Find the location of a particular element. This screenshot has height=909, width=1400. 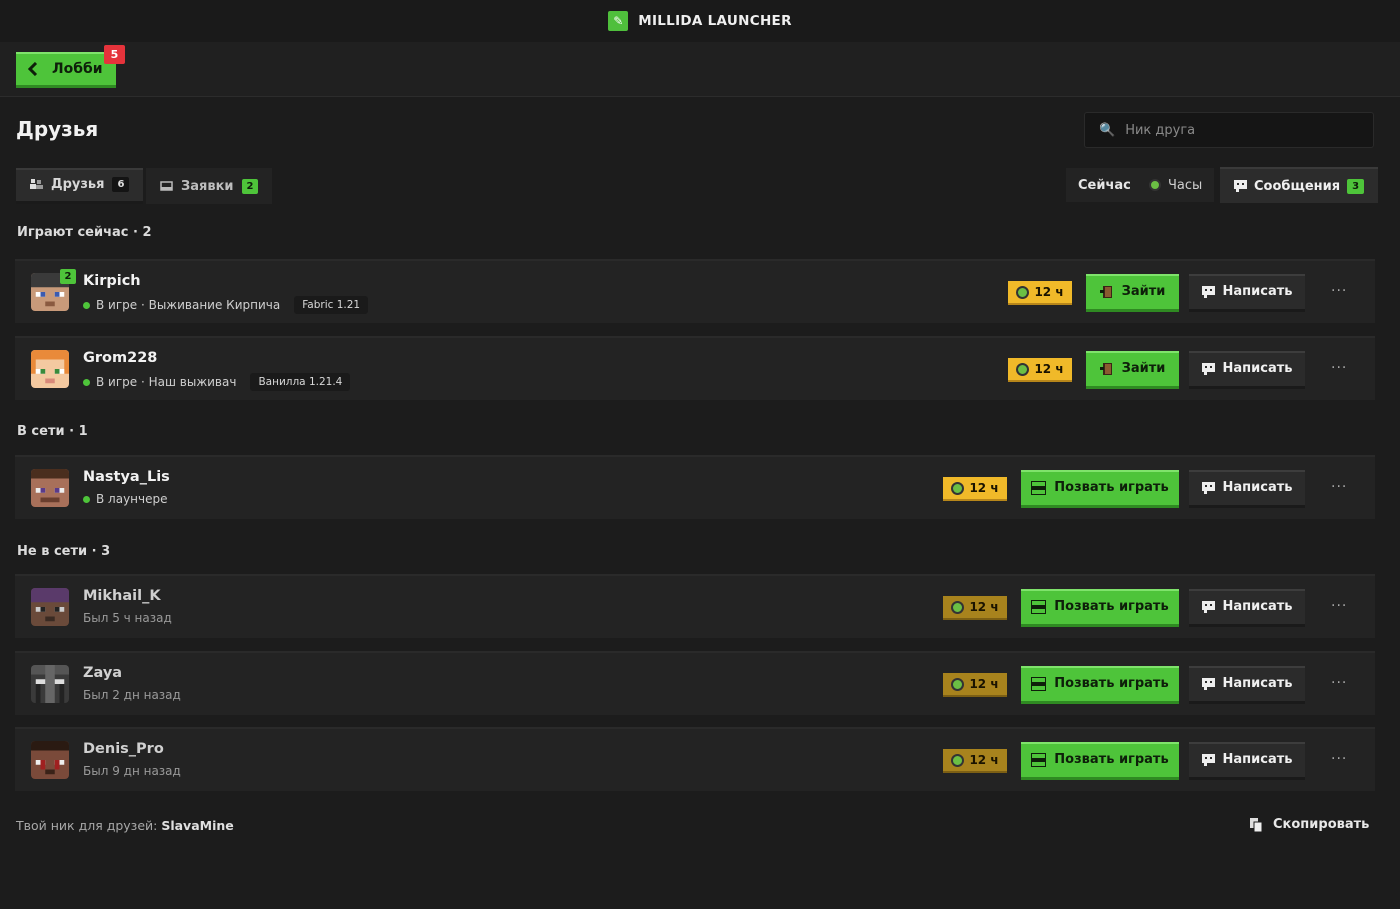

lobby-notification-badge: 5 is located at coordinates (114, 54).